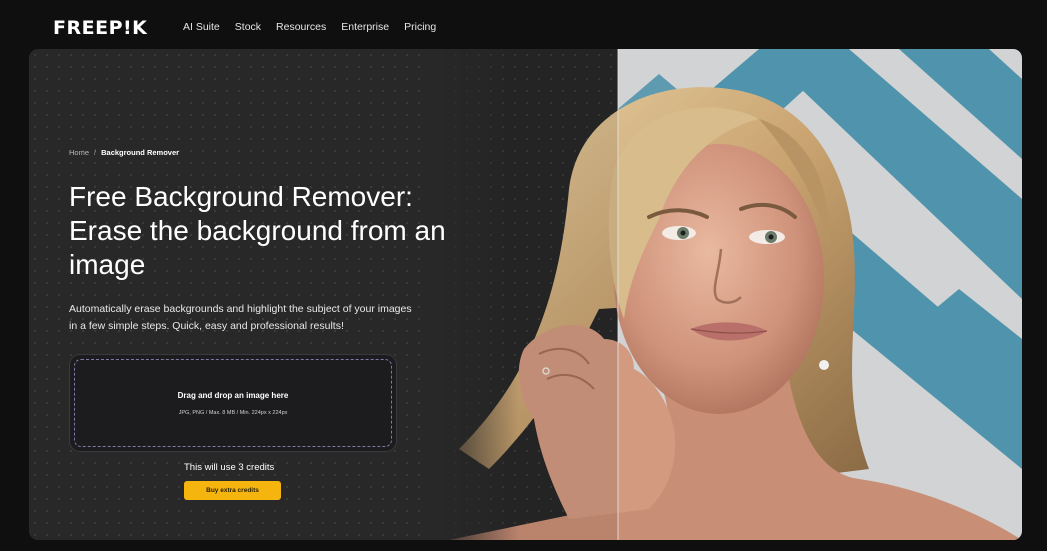 Image resolution: width=1047 pixels, height=551 pixels. I want to click on breadcrumb-home: Home, so click(79, 152).